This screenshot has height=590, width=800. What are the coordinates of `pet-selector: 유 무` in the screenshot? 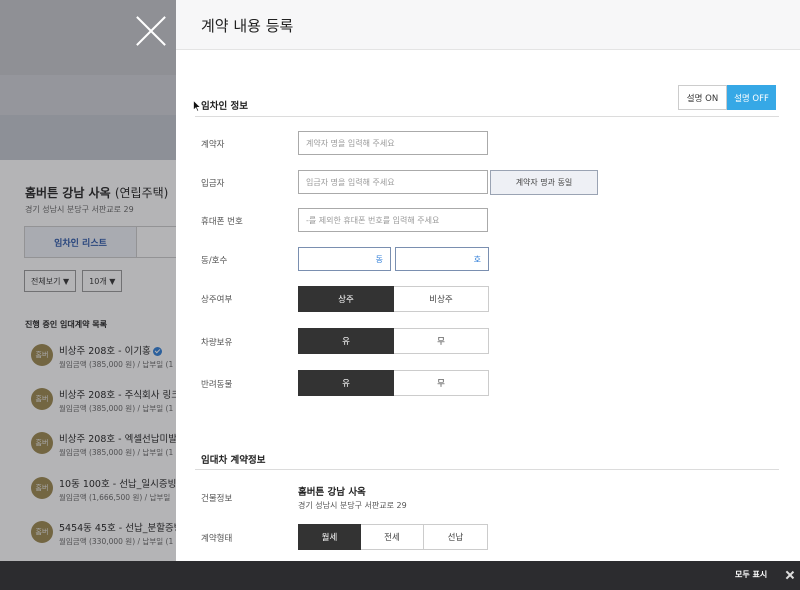 It's located at (393, 383).